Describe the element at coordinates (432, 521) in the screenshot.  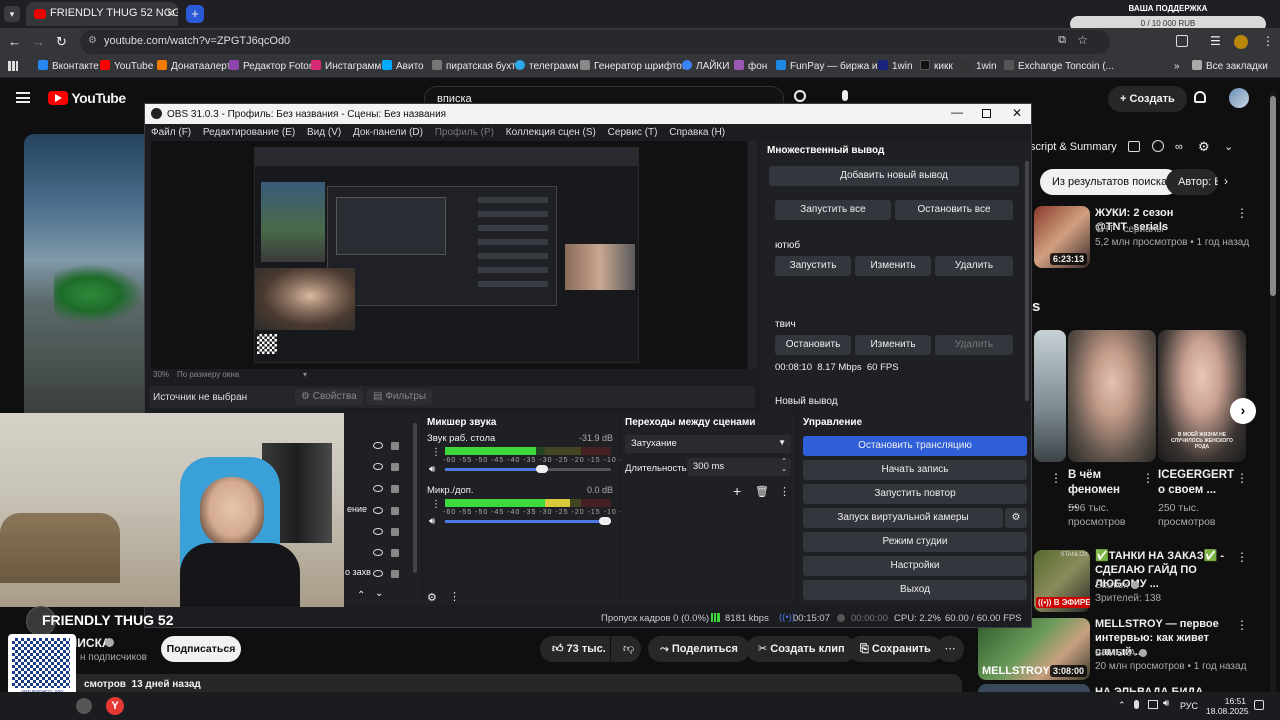
I see `speaker-icon: 🔊︎` at that location.